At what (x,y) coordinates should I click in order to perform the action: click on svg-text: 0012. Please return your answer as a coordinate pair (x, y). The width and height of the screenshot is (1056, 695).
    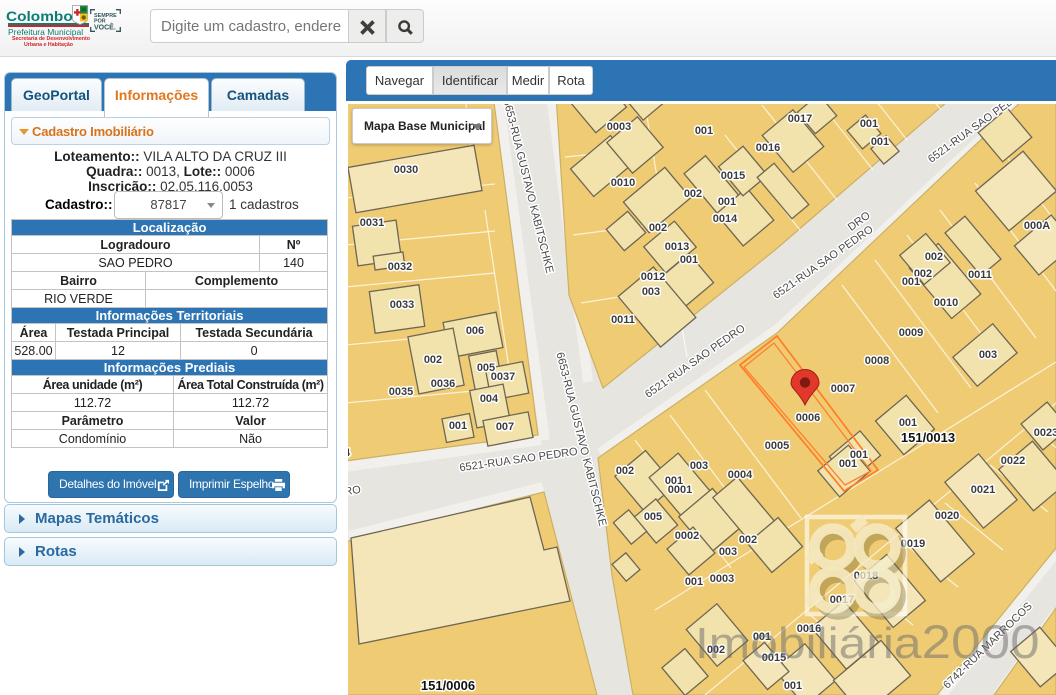
    Looking at the image, I should click on (653, 277).